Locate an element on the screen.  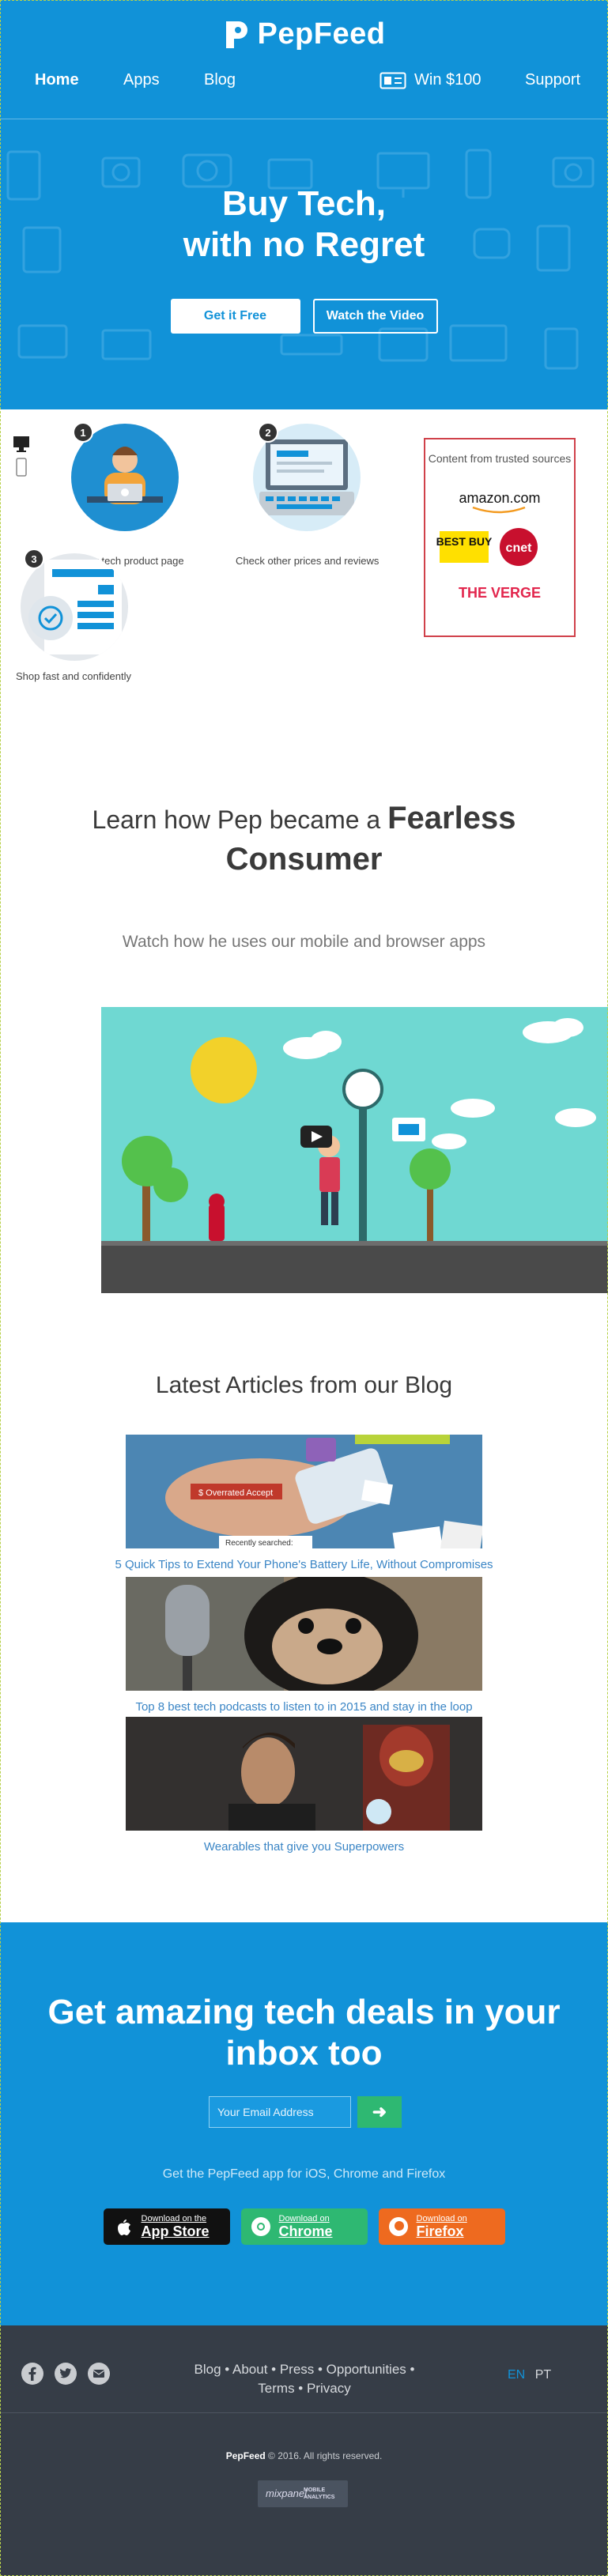
mixpanel-caption-line2: ANALYTICS is located at coordinates (319, 2497).